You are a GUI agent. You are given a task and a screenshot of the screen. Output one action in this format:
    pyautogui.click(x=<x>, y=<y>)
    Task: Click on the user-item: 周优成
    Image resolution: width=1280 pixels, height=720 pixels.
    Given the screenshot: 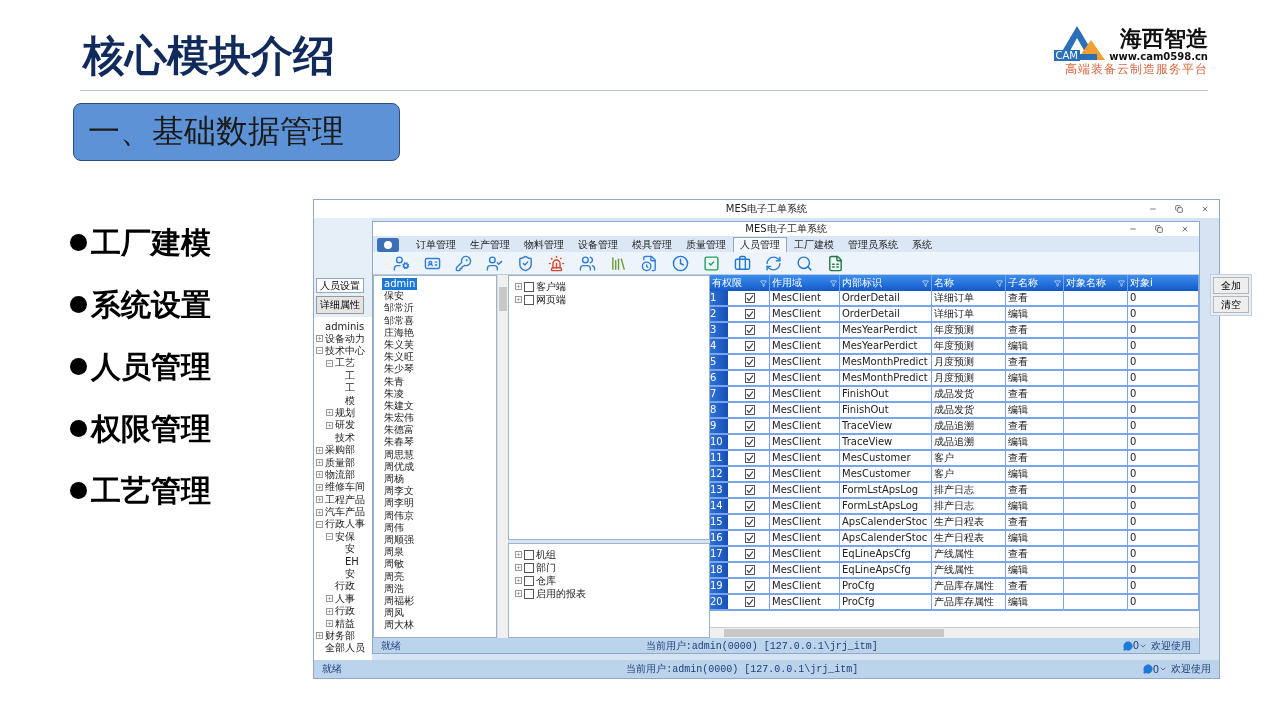 What is the action you would take?
    pyautogui.click(x=399, y=466)
    